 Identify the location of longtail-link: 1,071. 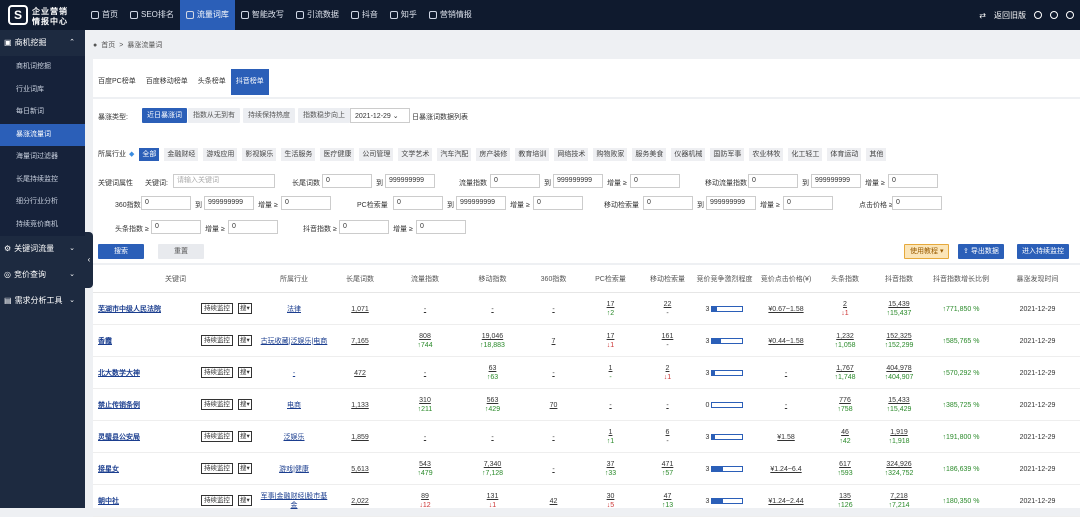
(360, 309).